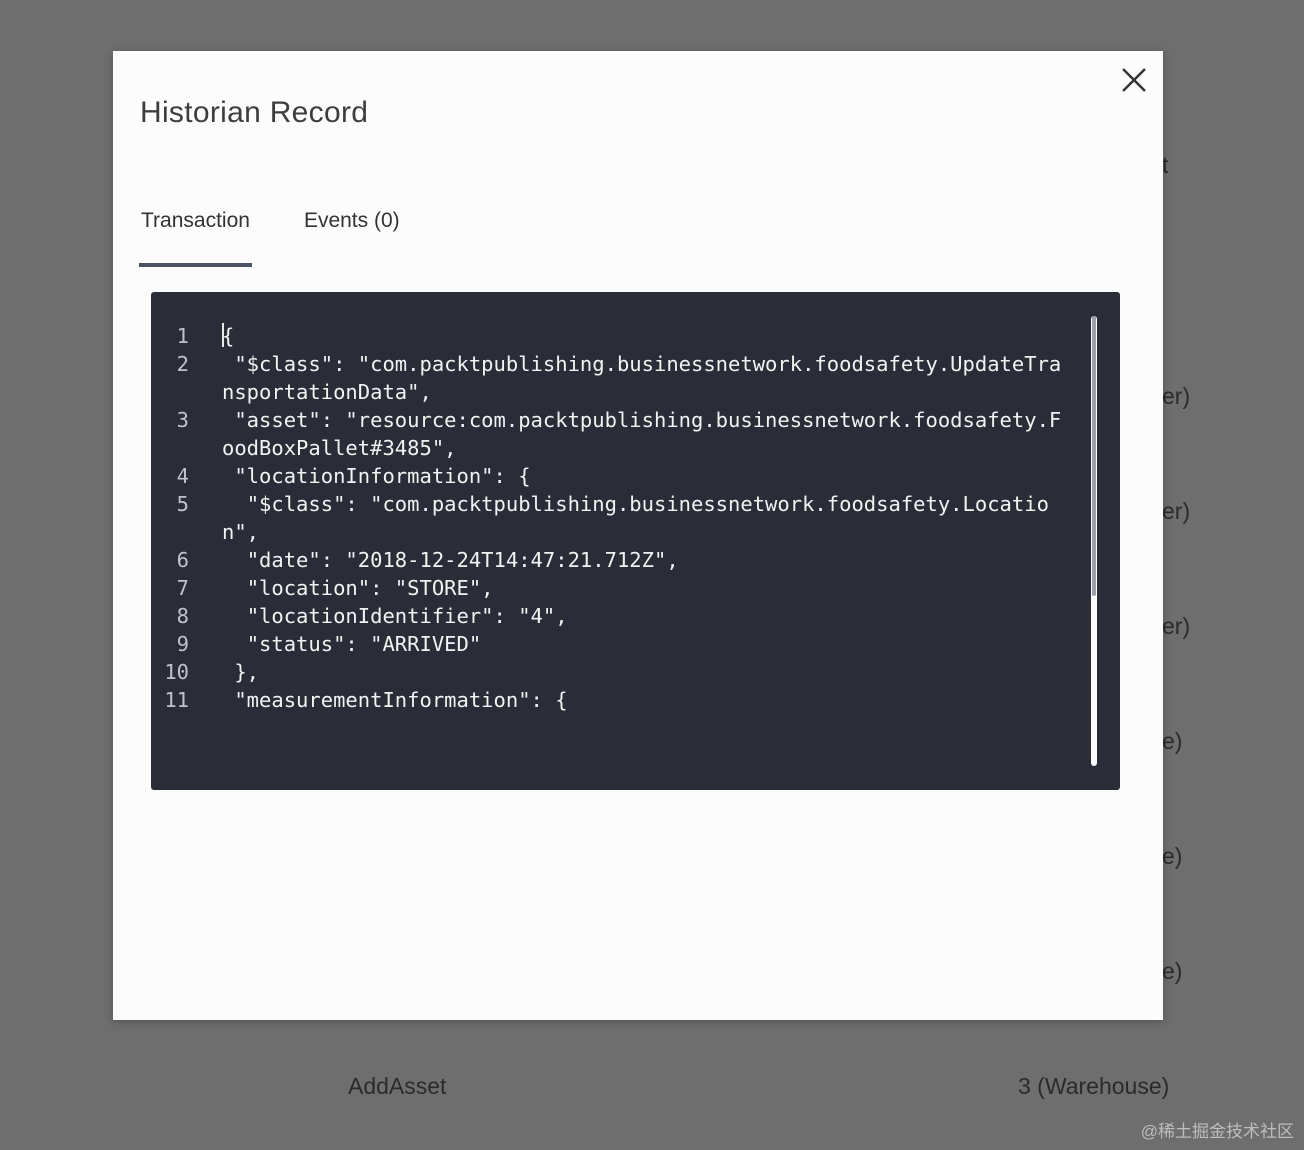  What do you see at coordinates (182, 336) in the screenshot?
I see `line-number: 1` at bounding box center [182, 336].